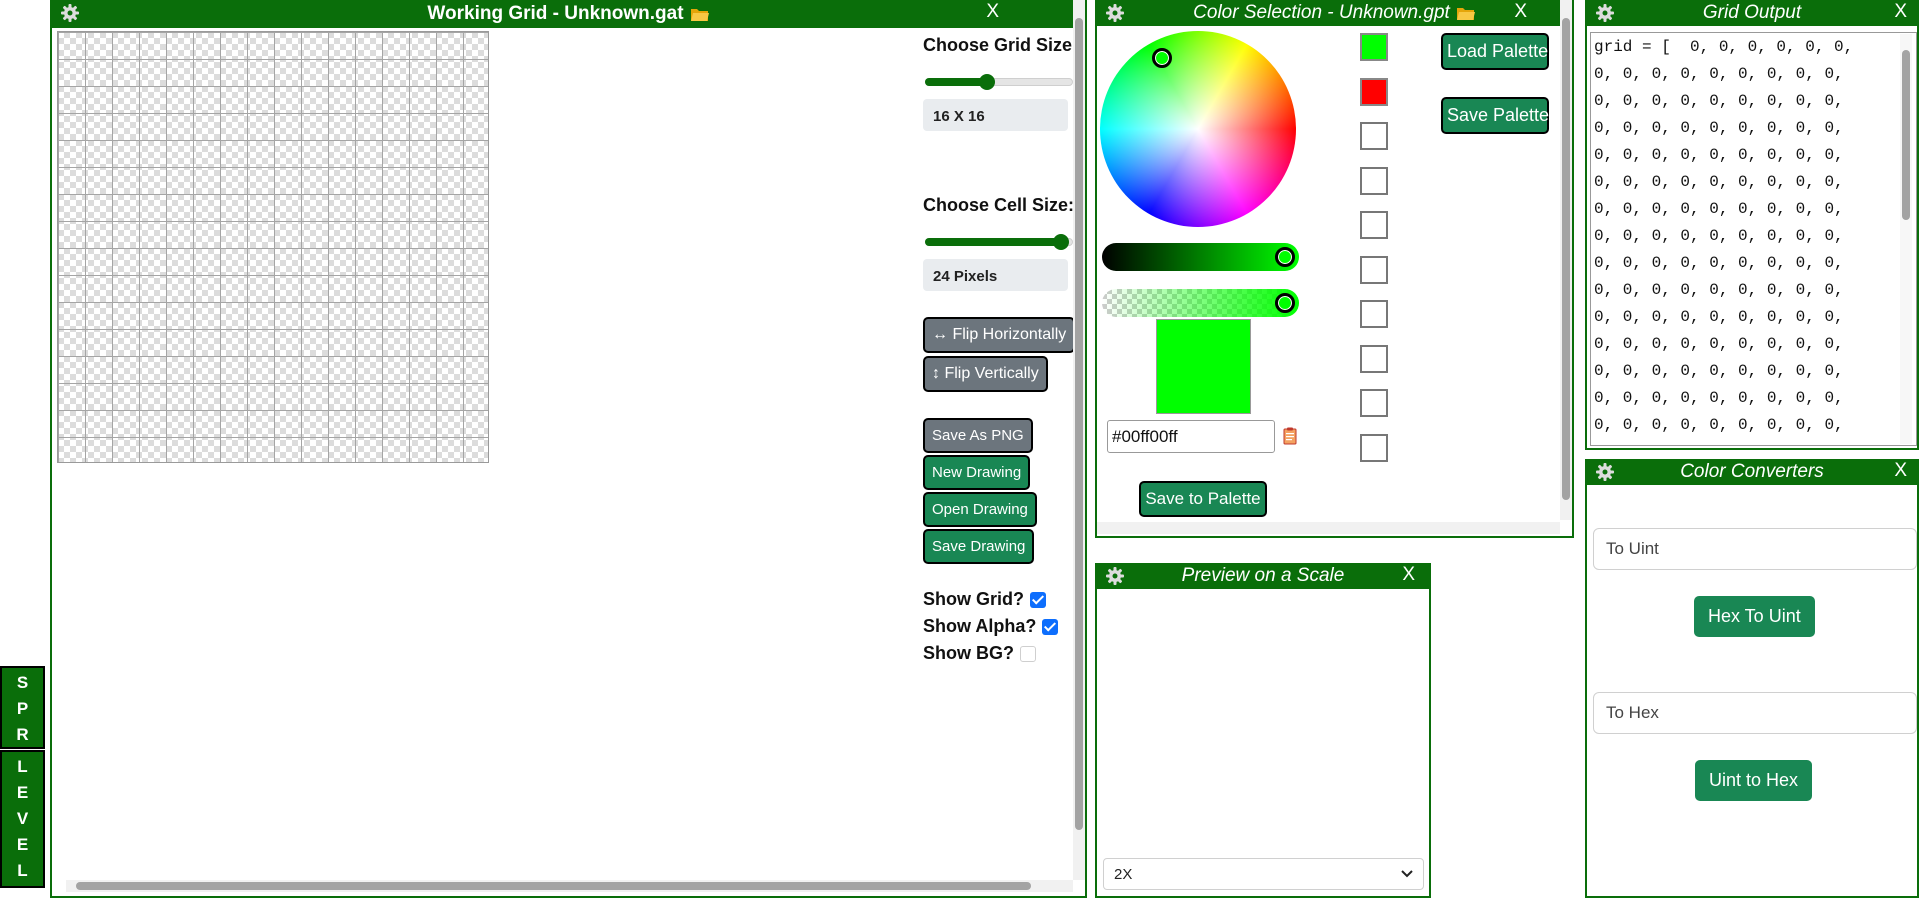 Image resolution: width=1919 pixels, height=898 pixels. Describe the element at coordinates (1038, 599) in the screenshot. I see `show-grid-checkbox` at that location.